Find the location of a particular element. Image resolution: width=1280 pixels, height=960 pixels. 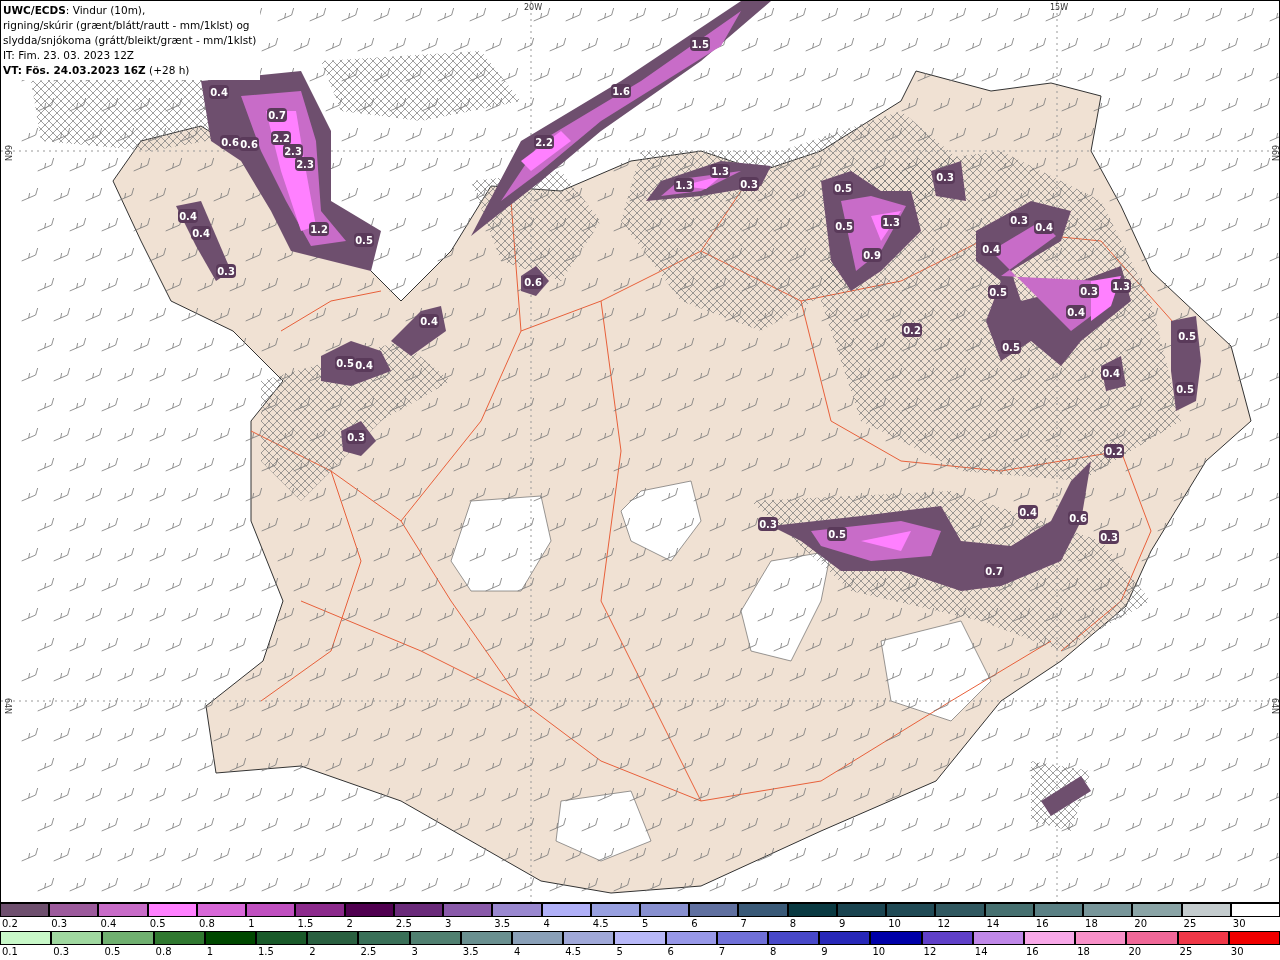

info-line: rigning/skúrir (grænt/blátt/rautt - mm/1klst) og is located at coordinates (127, 25).